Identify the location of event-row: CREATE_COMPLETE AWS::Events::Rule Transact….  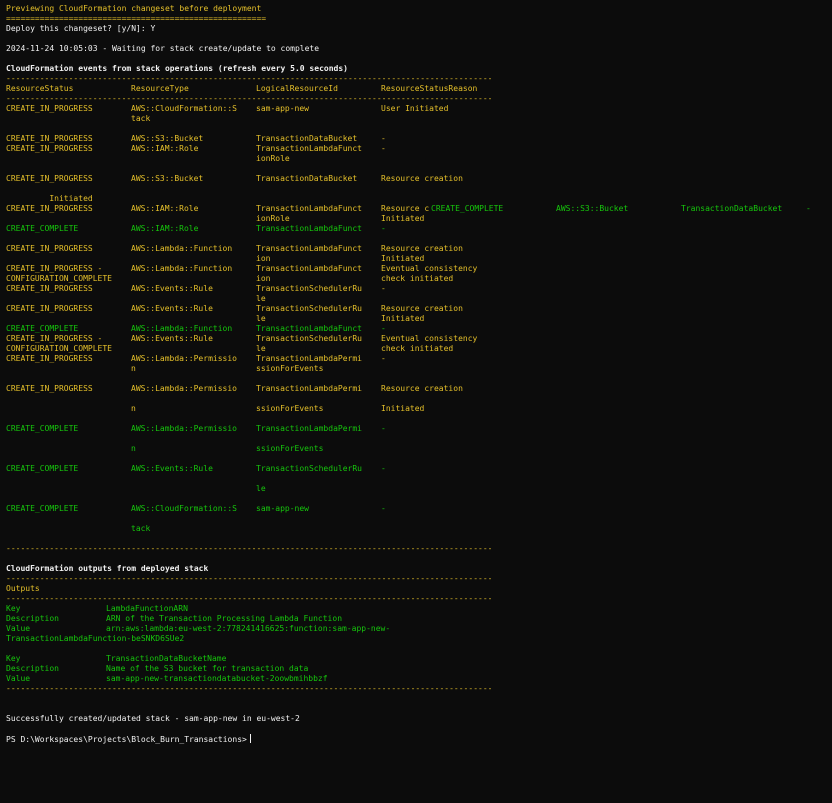
(416, 469).